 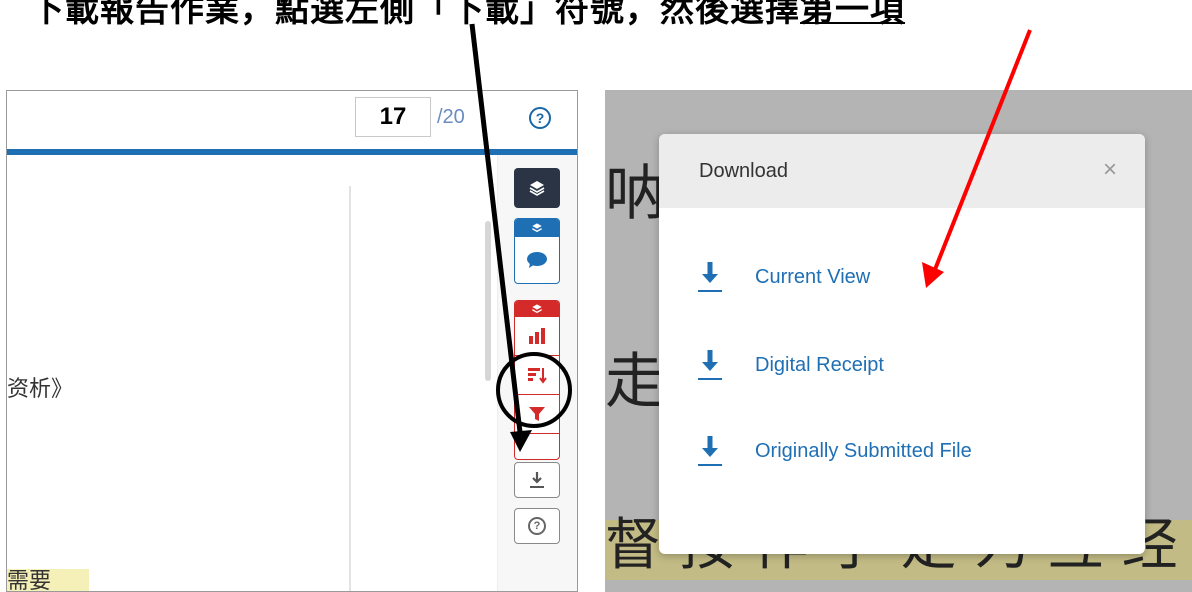 What do you see at coordinates (635, 194) in the screenshot?
I see `background-char: 呐` at bounding box center [635, 194].